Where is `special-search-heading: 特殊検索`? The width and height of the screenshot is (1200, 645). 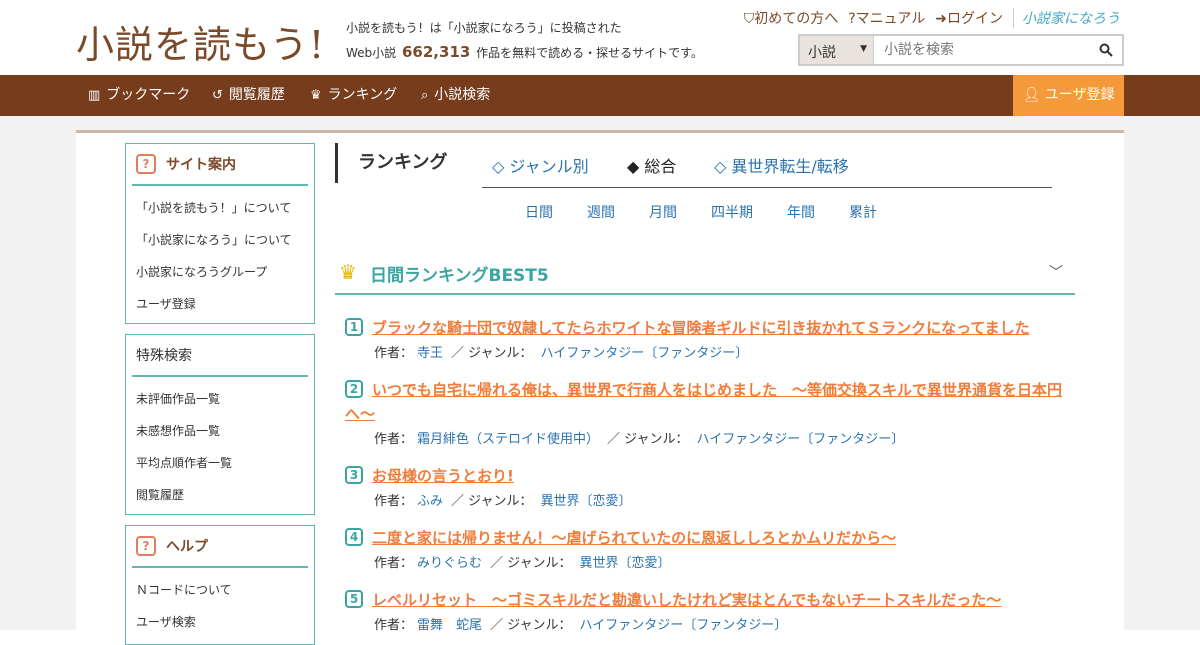 special-search-heading: 特殊検索 is located at coordinates (220, 356).